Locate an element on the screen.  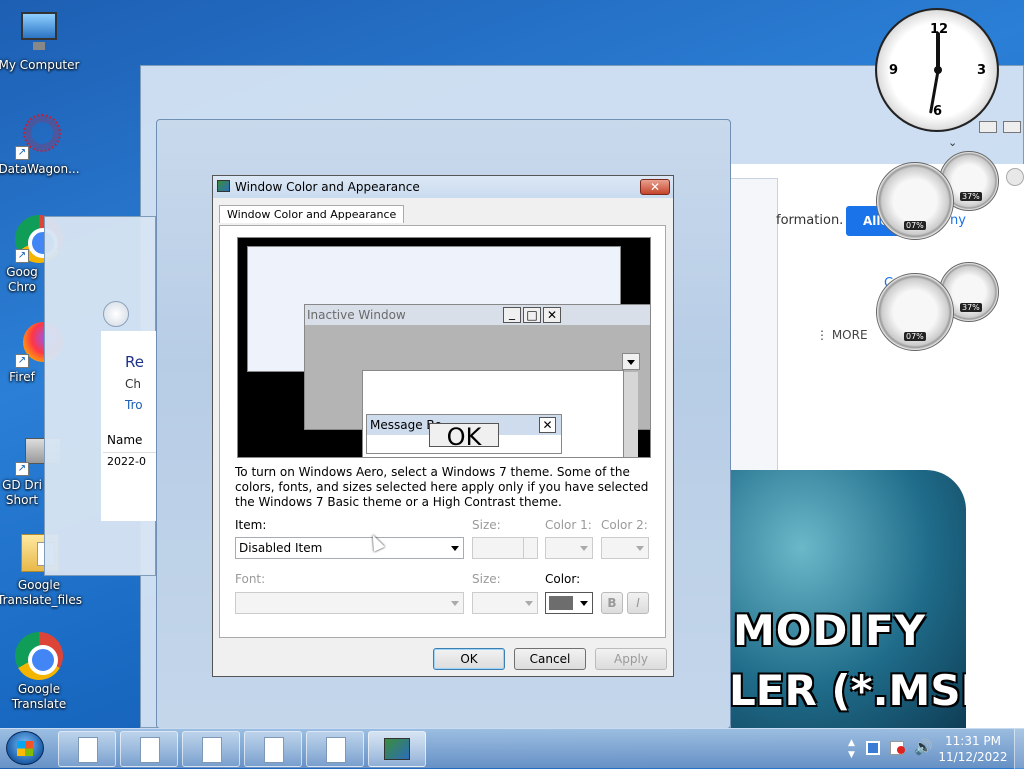
ok-button: OK is located at coordinates (469, 659).